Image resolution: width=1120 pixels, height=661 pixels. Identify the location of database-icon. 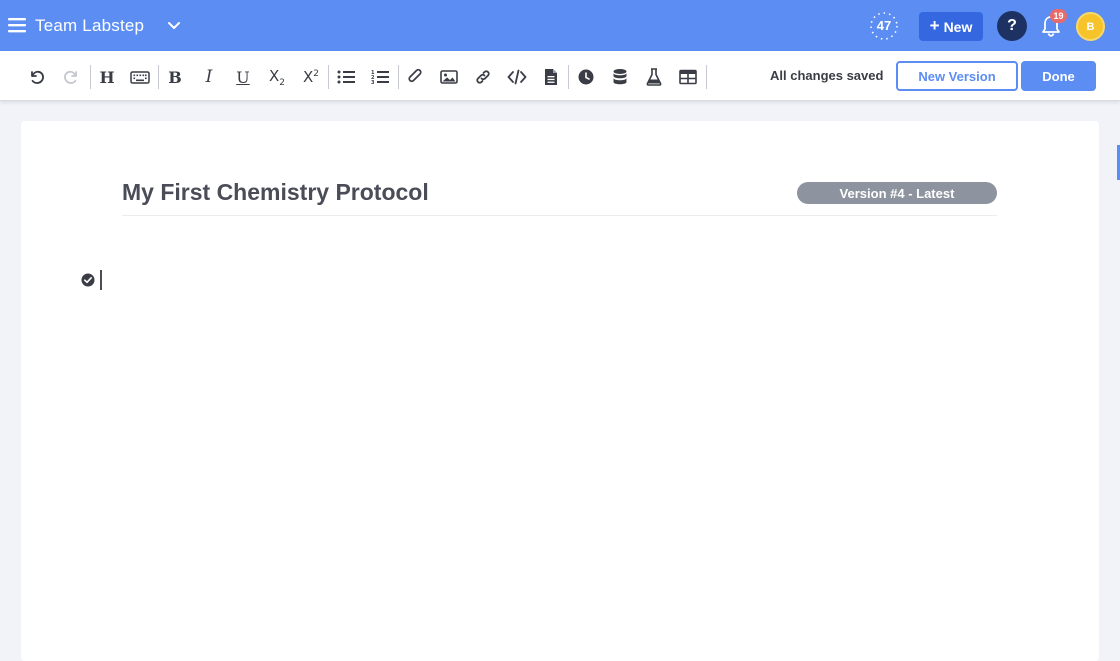
(620, 77).